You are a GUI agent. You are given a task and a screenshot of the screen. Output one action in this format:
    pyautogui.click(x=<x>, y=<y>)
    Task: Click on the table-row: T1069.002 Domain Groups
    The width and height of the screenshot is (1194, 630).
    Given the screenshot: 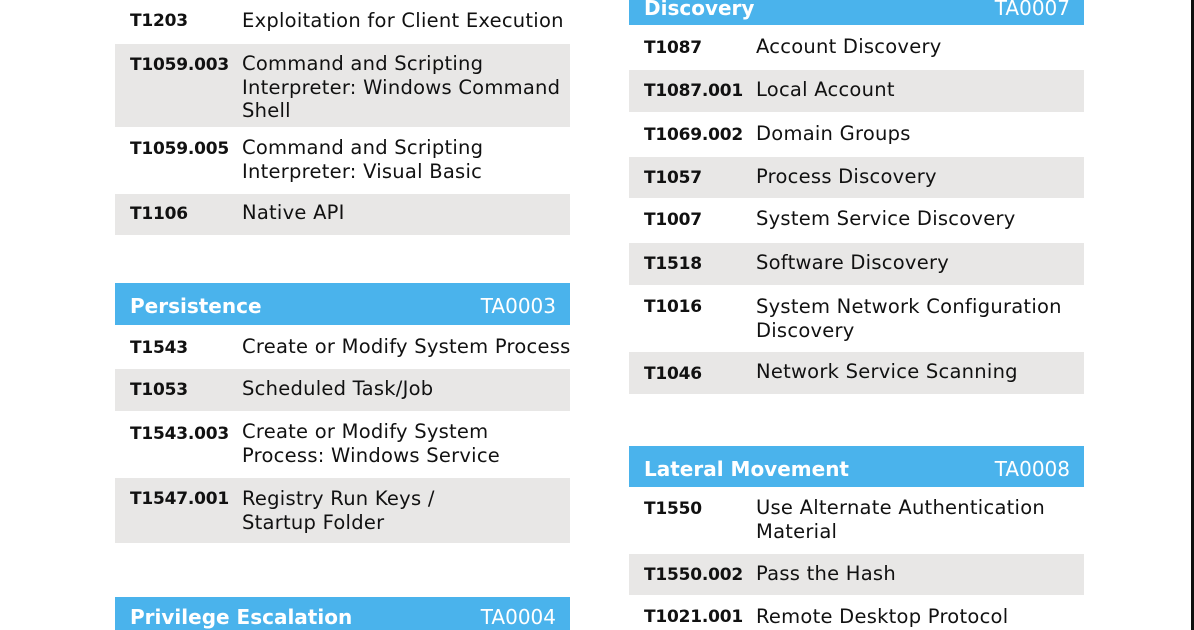 What is the action you would take?
    pyautogui.click(x=856, y=134)
    